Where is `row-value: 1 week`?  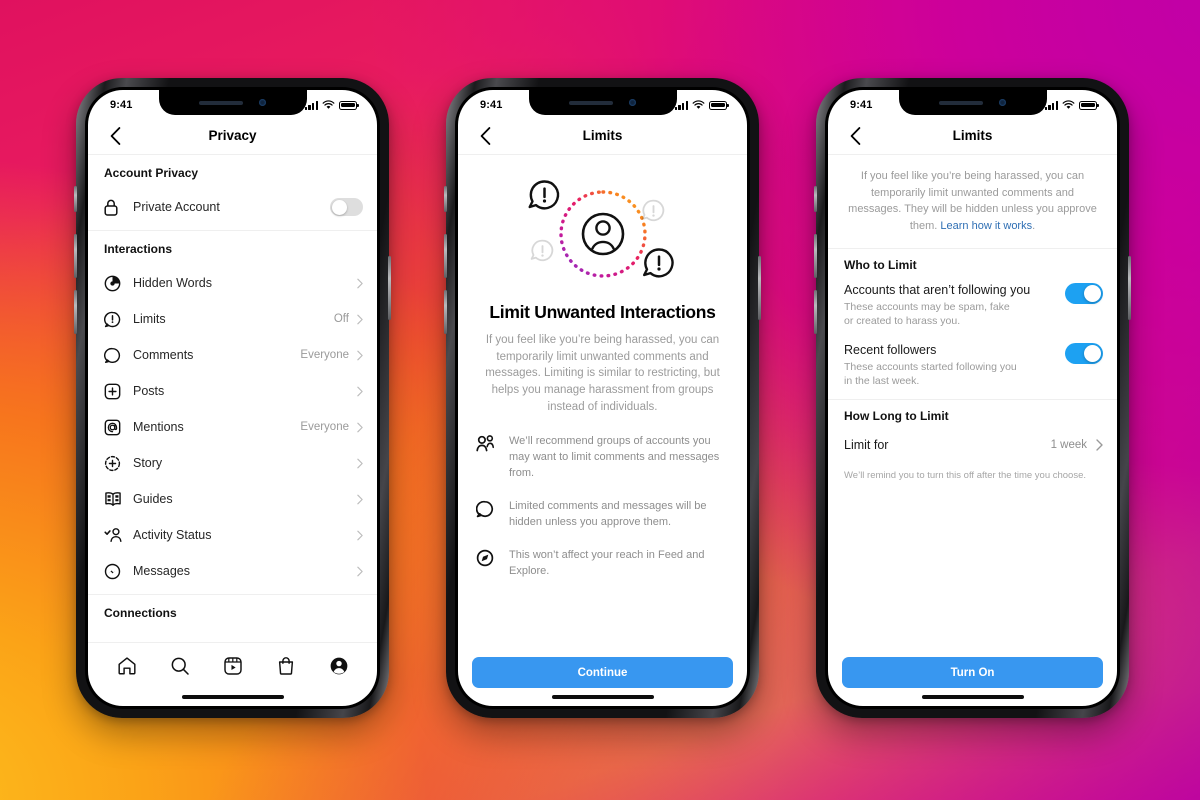
row-value: 1 week is located at coordinates (1068, 444).